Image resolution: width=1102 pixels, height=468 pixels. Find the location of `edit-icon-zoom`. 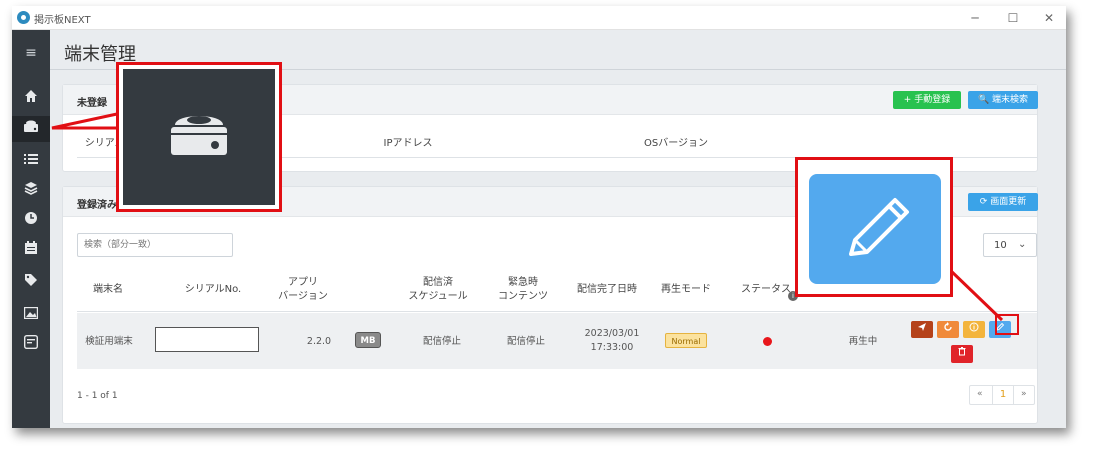

edit-icon-zoom is located at coordinates (875, 229).